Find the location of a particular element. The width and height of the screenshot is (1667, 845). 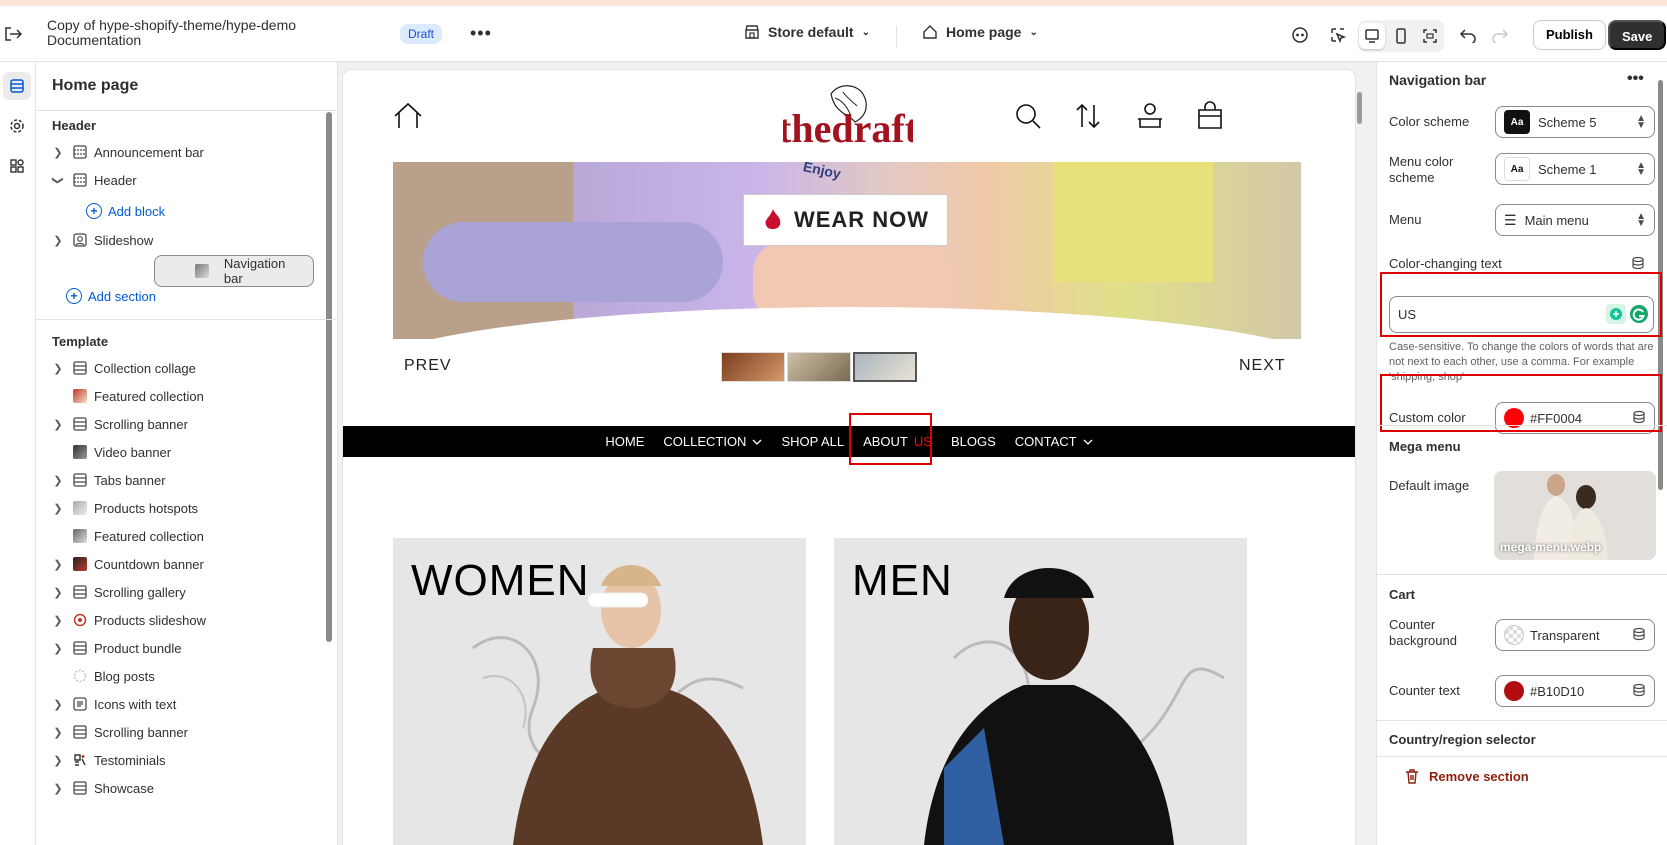

publish-button: Publish is located at coordinates (1569, 35).